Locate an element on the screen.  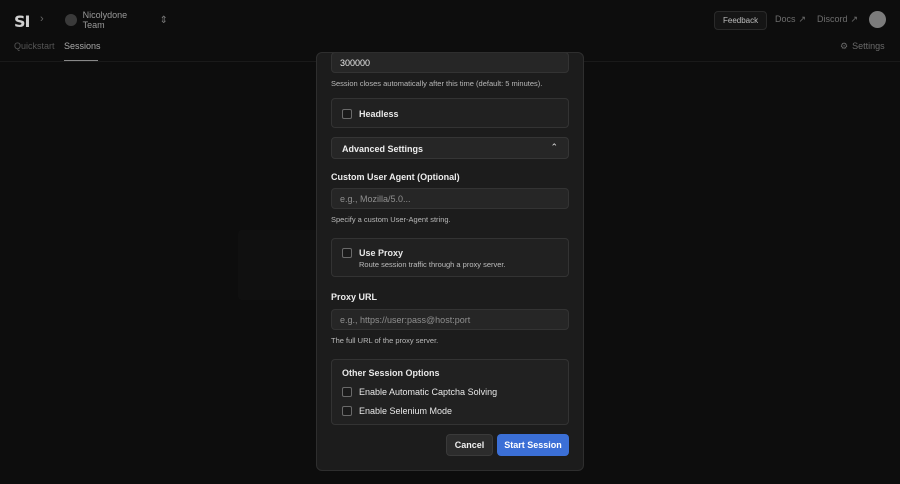
tab-quickstart: Quickstart is located at coordinates (34, 46).